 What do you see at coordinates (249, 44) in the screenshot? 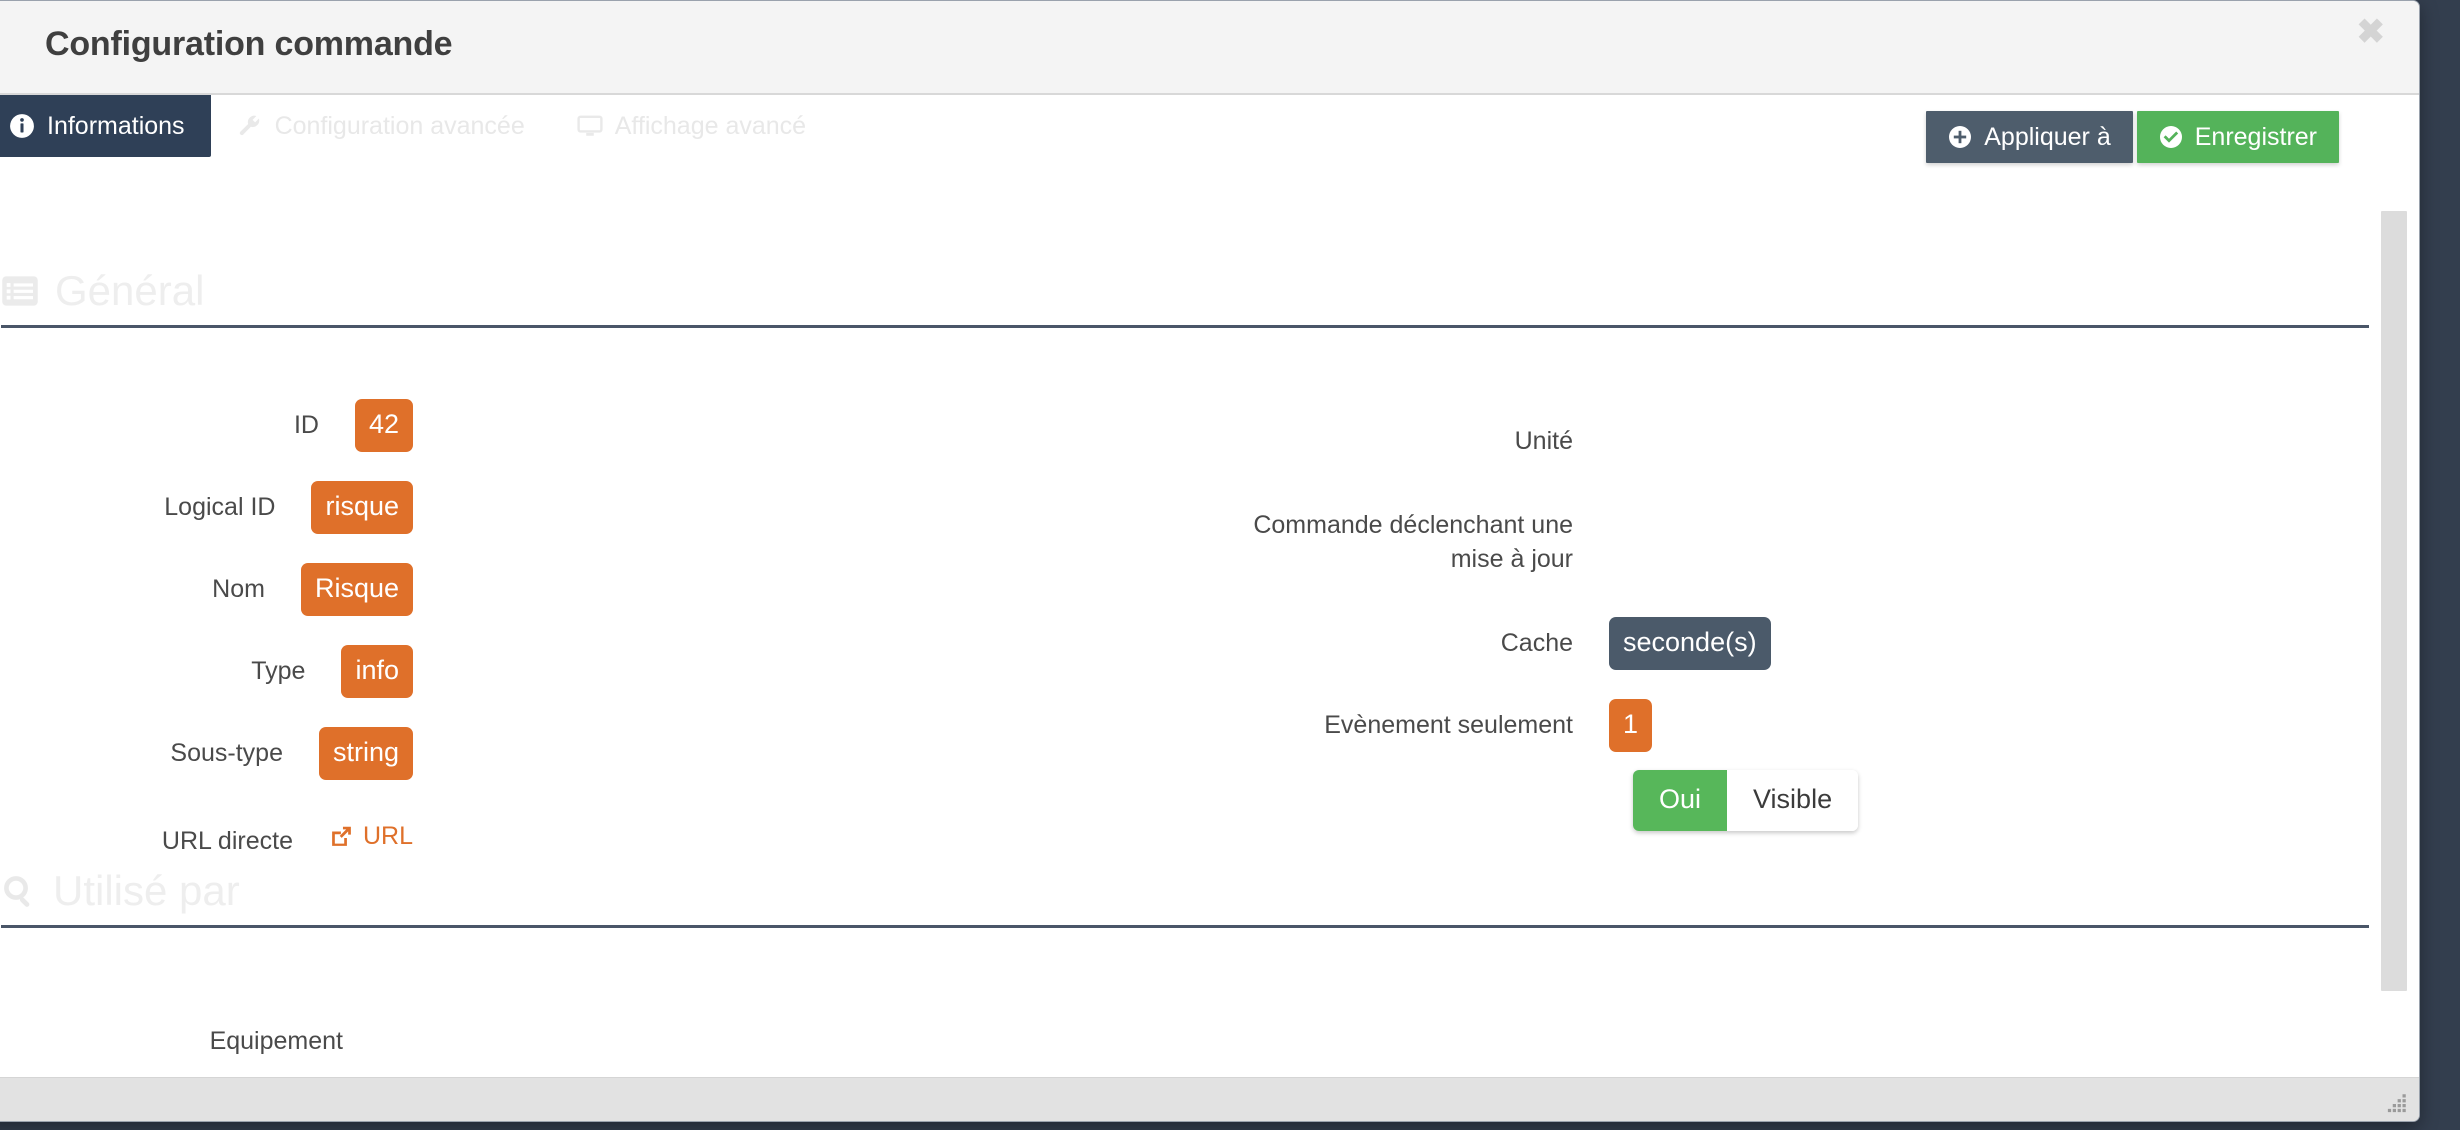
I see `dialog-title: Configuration commande` at bounding box center [249, 44].